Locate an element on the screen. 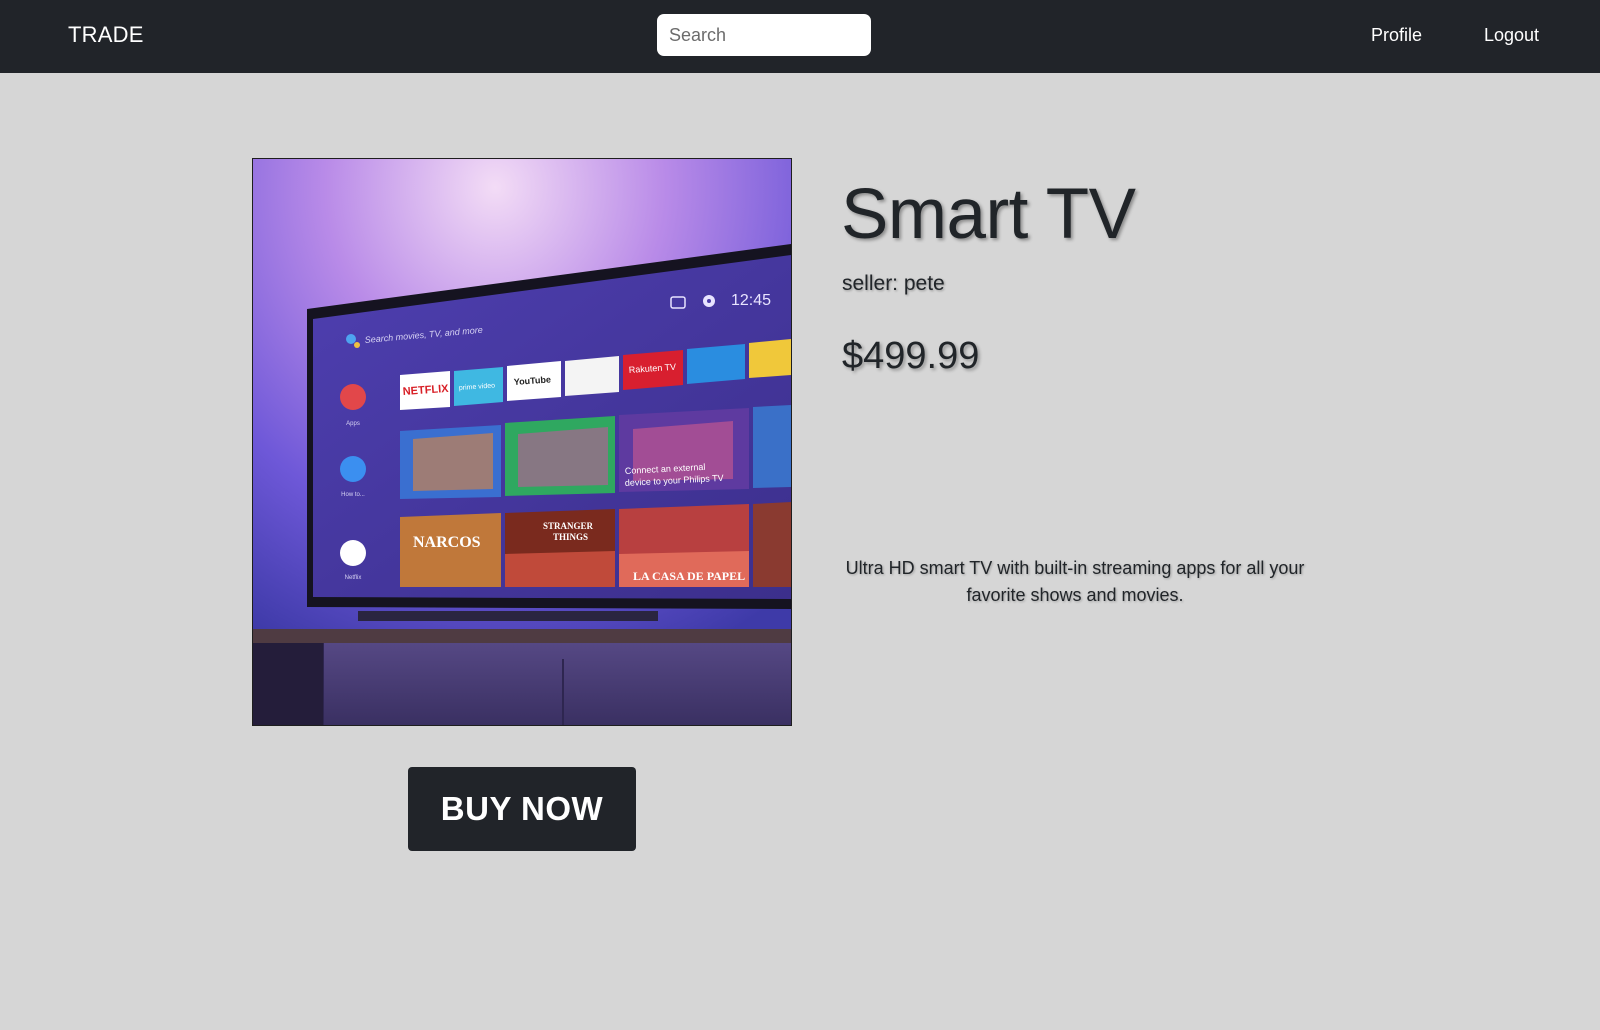 The width and height of the screenshot is (1600, 1030). svg-text: STRANGER is located at coordinates (568, 526).